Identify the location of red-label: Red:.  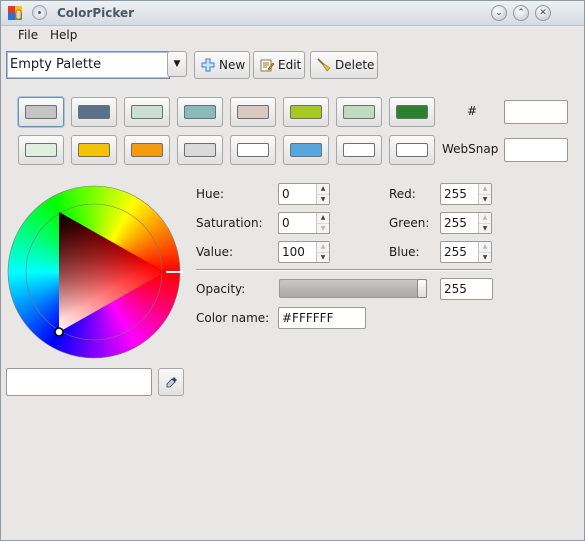
(402, 194).